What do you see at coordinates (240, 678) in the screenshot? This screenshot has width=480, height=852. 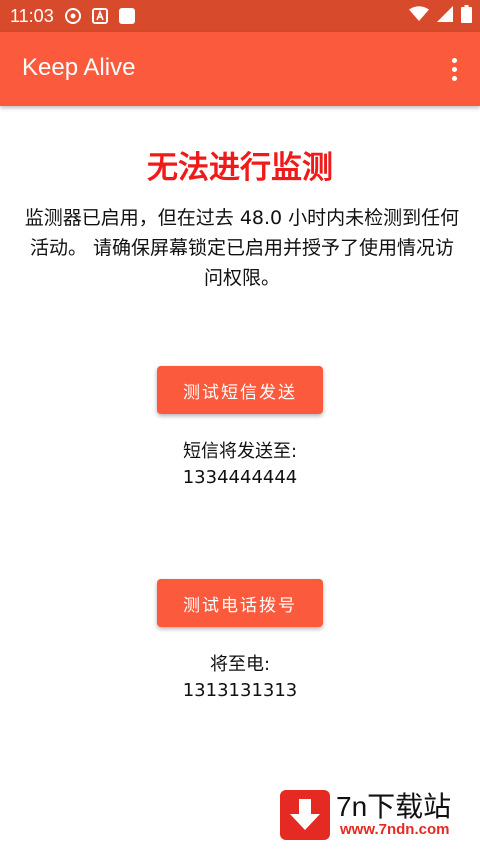 I see `call-info: 将至电: 1313131313` at bounding box center [240, 678].